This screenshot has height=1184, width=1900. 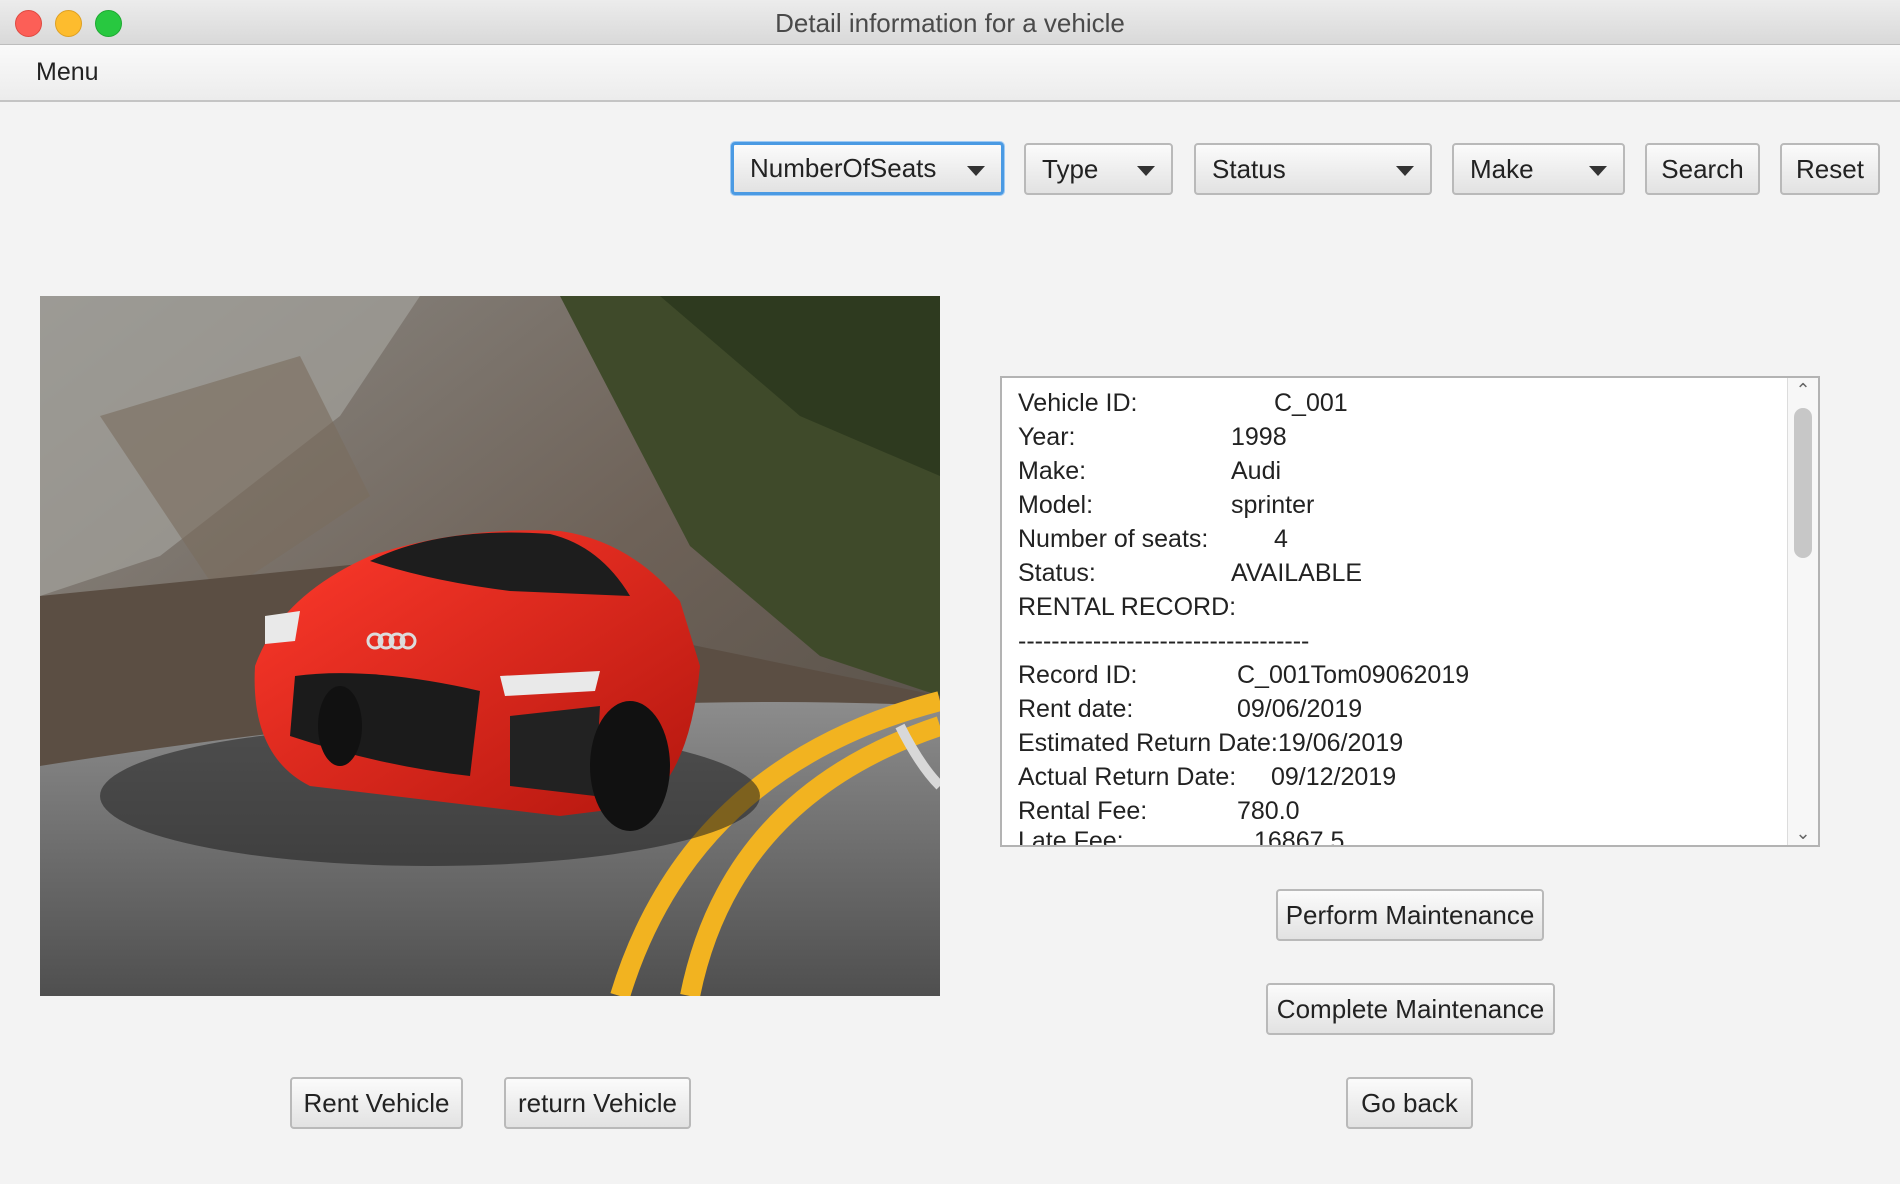 I want to click on type-filter-label: Type, so click(x=1070, y=168).